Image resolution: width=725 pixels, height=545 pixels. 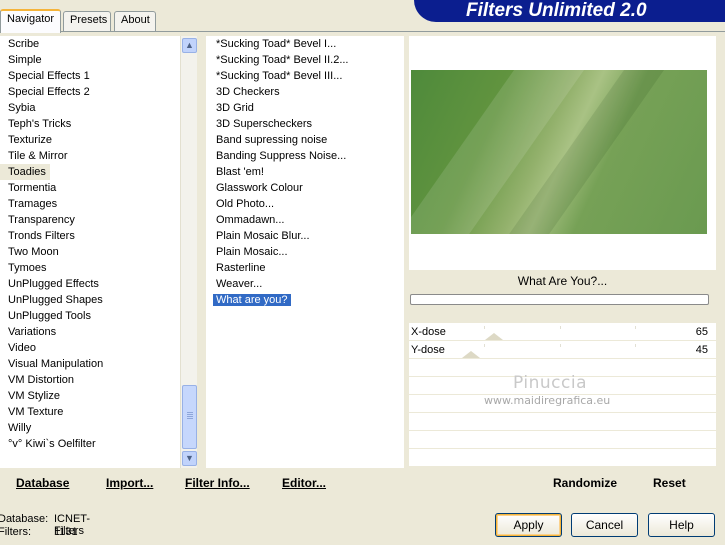 I want to click on category-item: Two Moon, so click(x=90, y=252).